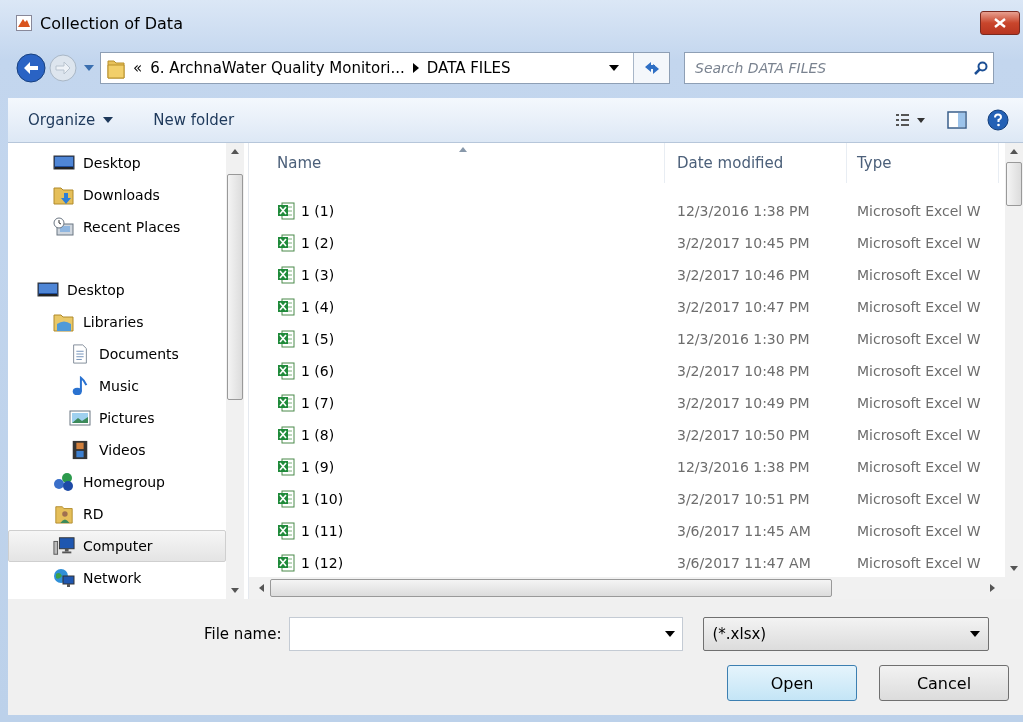 The image size is (1023, 722). What do you see at coordinates (457, 435) in the screenshot?
I see `file-name-cell: 1 (8)` at bounding box center [457, 435].